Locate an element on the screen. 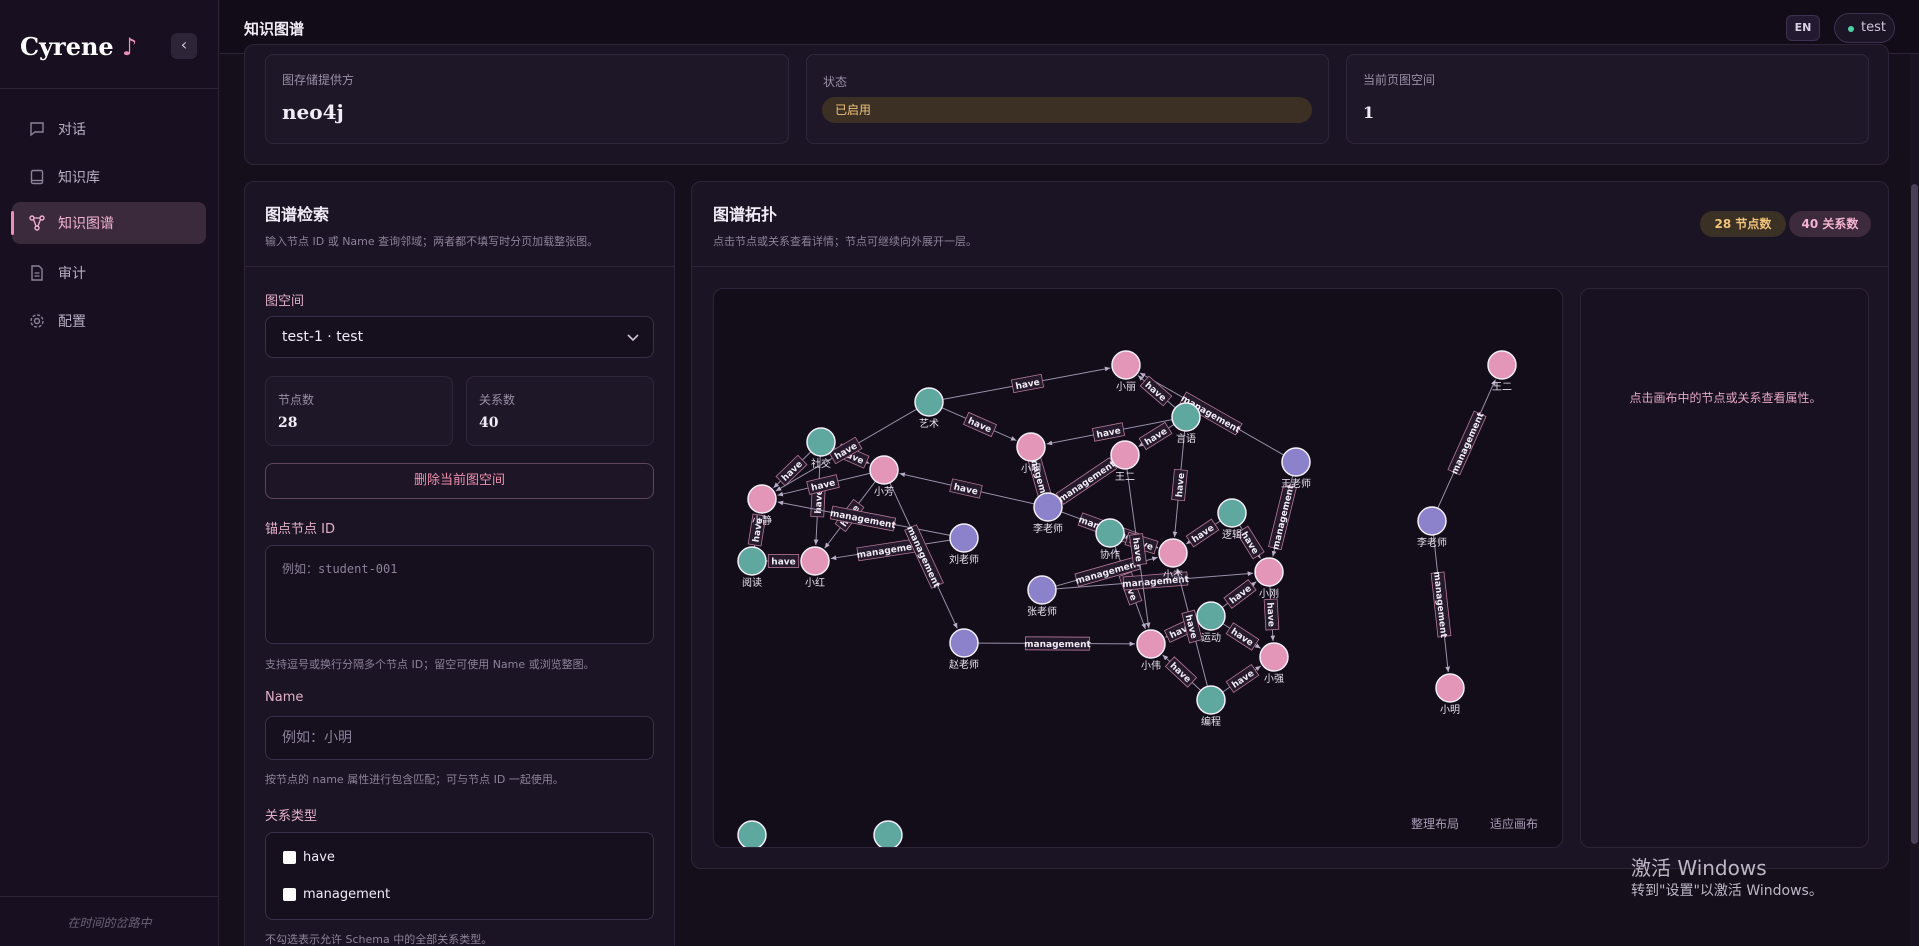  sidebar-item-knowledge-graph: 知识图谱 is located at coordinates (108, 223).